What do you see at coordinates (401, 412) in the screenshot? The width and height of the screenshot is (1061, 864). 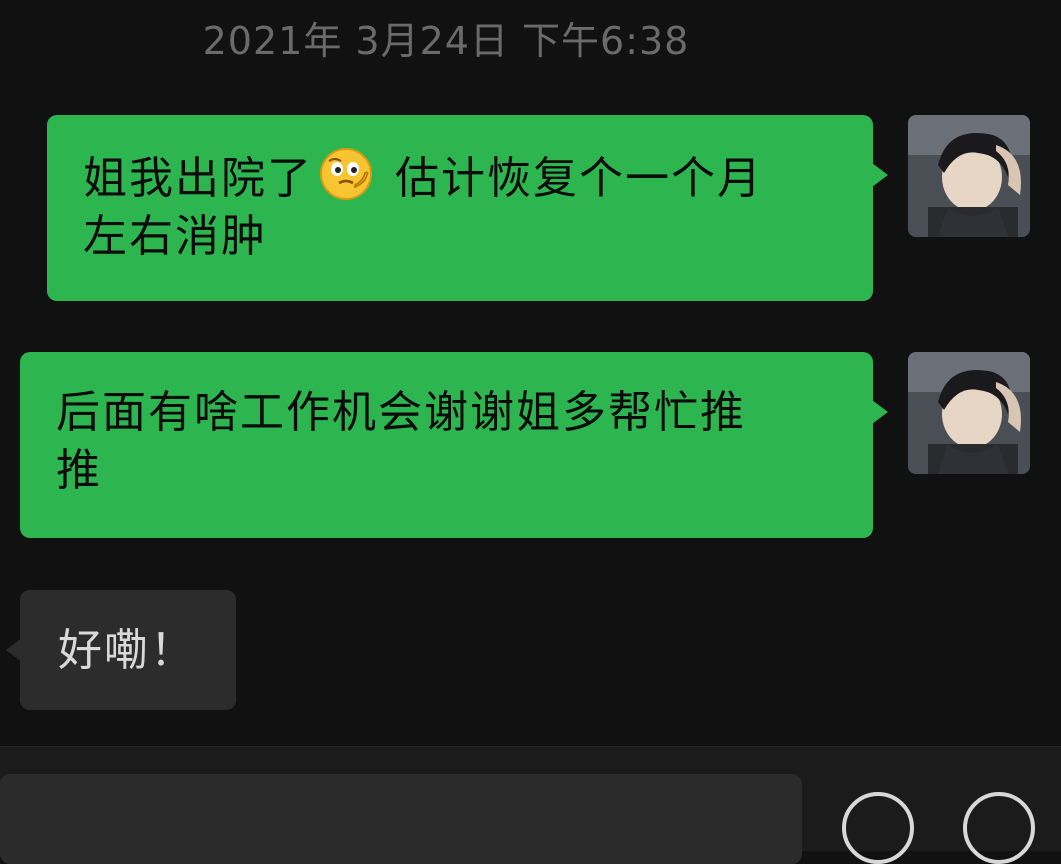 I see `message-line: 后面有啥工作机会谢谢姐多帮忙推` at bounding box center [401, 412].